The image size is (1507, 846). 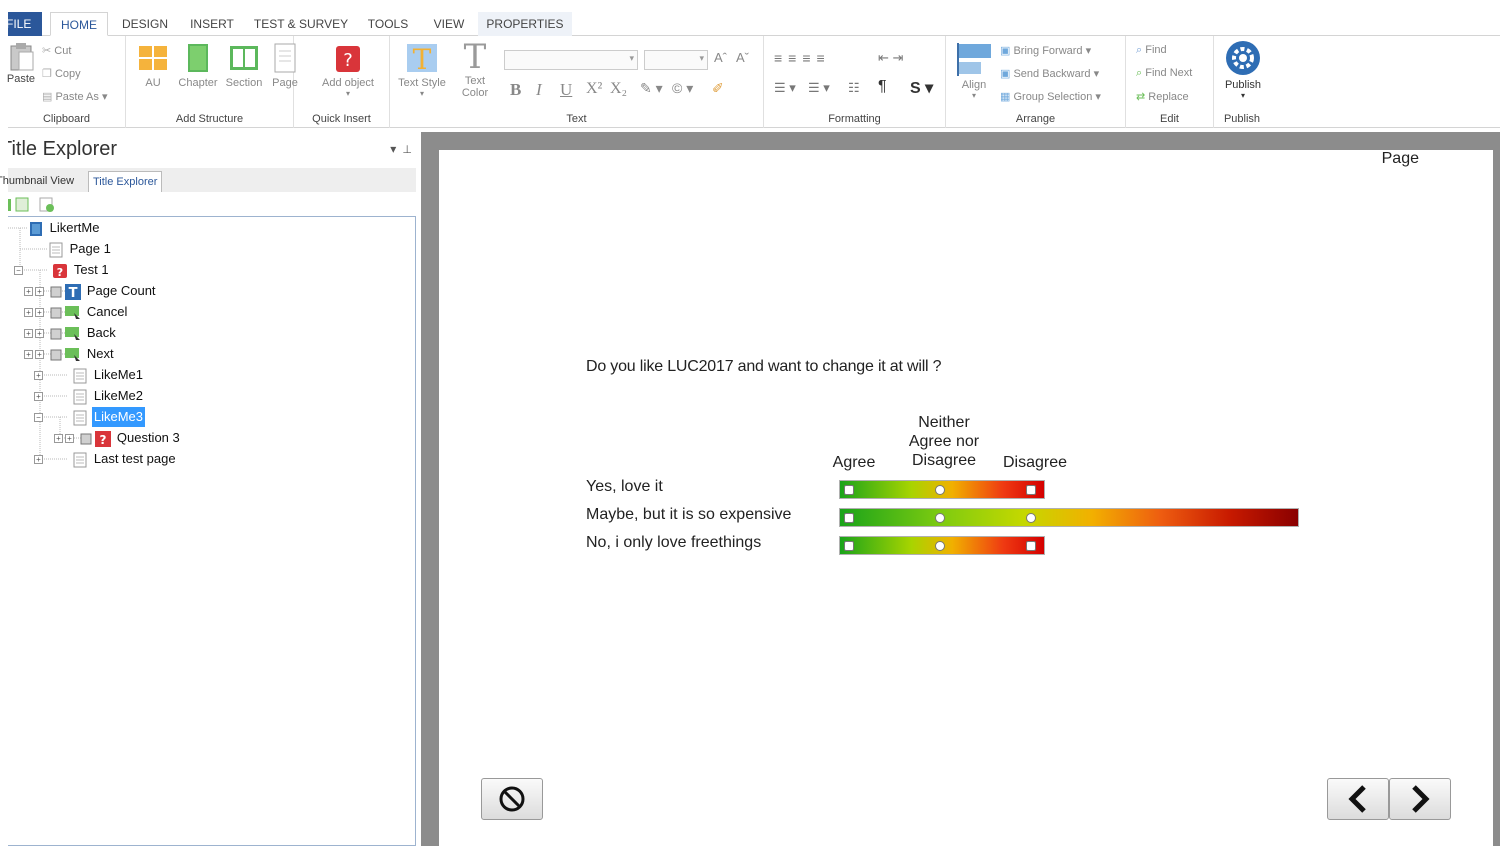 What do you see at coordinates (56, 50) in the screenshot?
I see `cut-button: ✂ Cut` at bounding box center [56, 50].